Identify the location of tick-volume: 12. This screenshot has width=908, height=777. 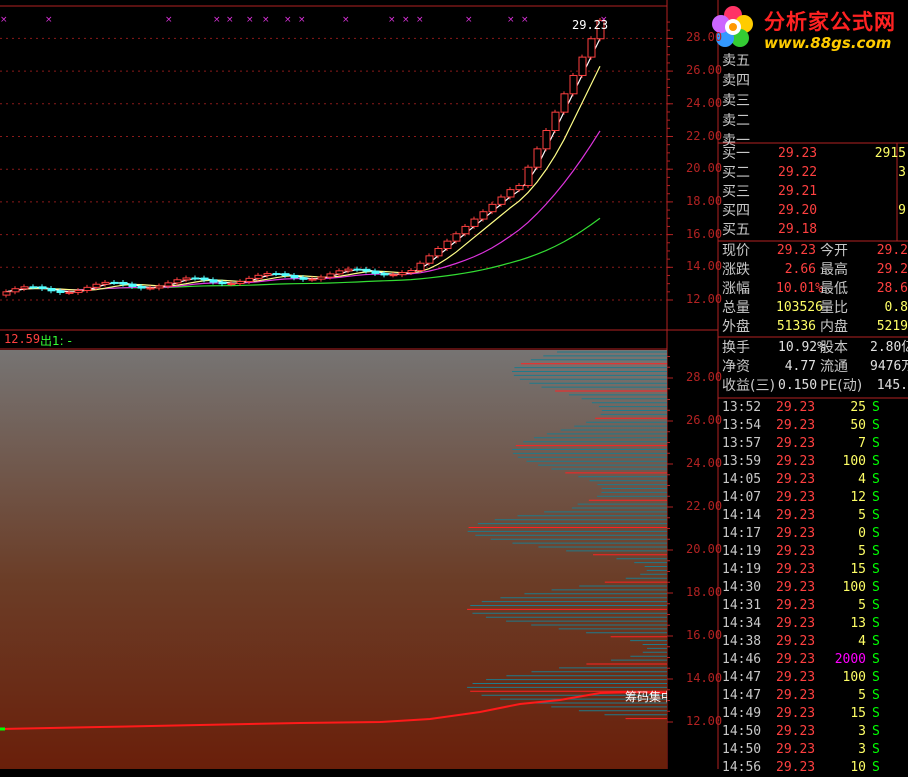
(858, 497).